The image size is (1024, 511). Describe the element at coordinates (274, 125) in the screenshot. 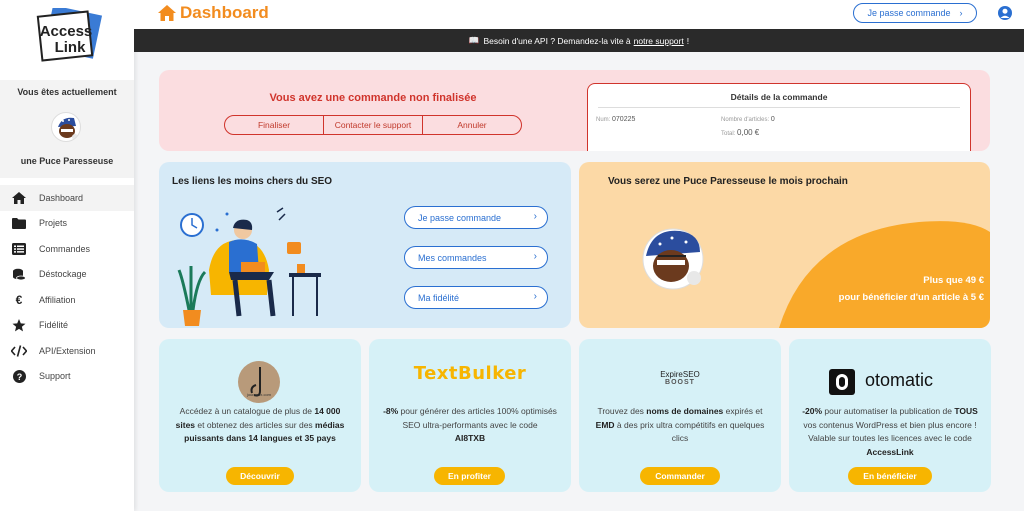

I see `finalize-button: Finaliser` at that location.